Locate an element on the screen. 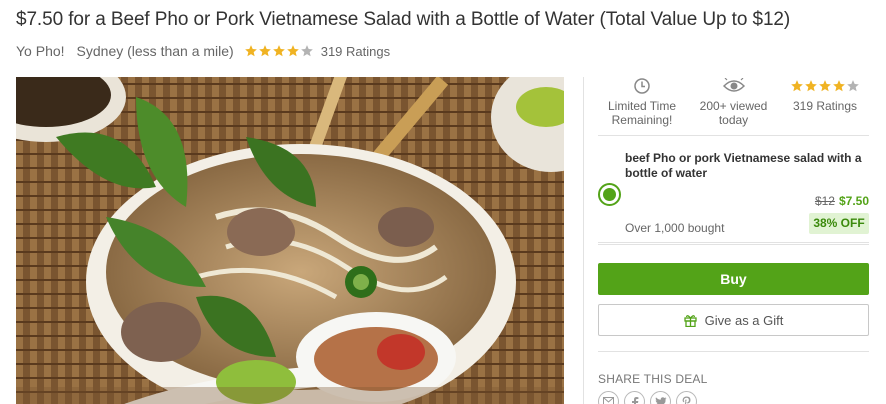 The height and width of the screenshot is (404, 886). give-as-gift-button: Give as a Gift is located at coordinates (733, 320).